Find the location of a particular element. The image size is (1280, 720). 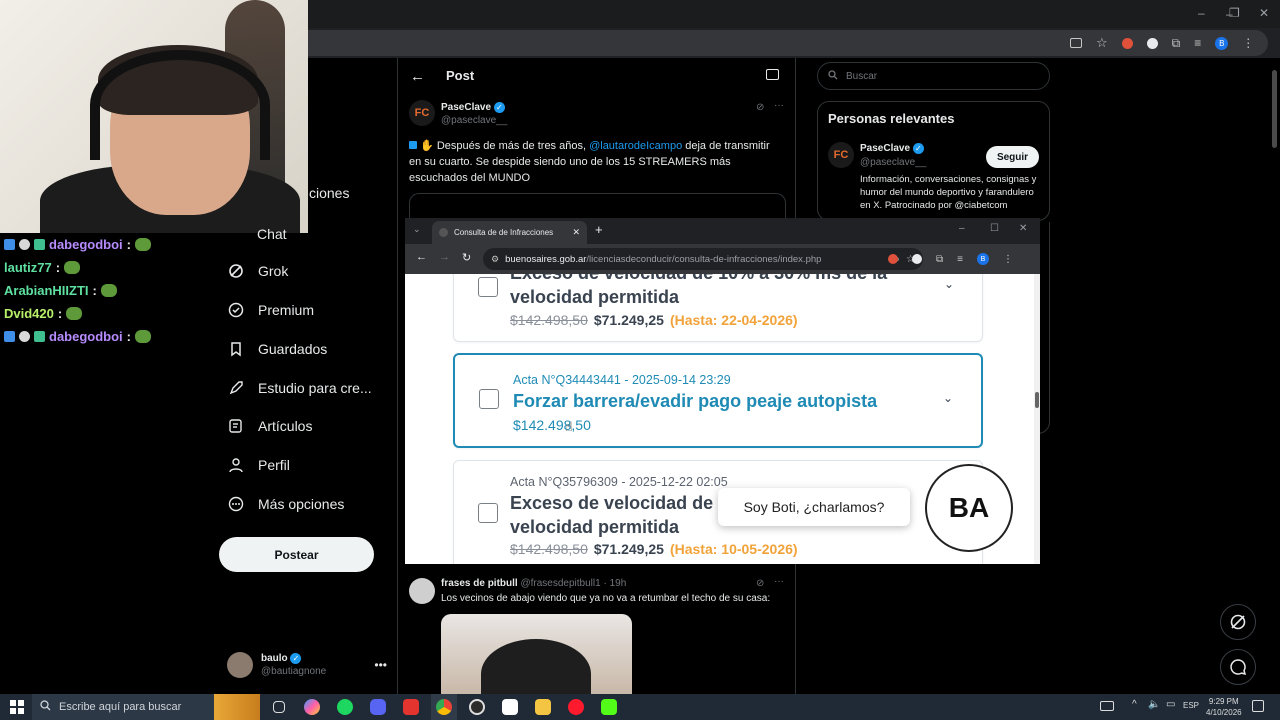

kick-icon is located at coordinates (609, 707).